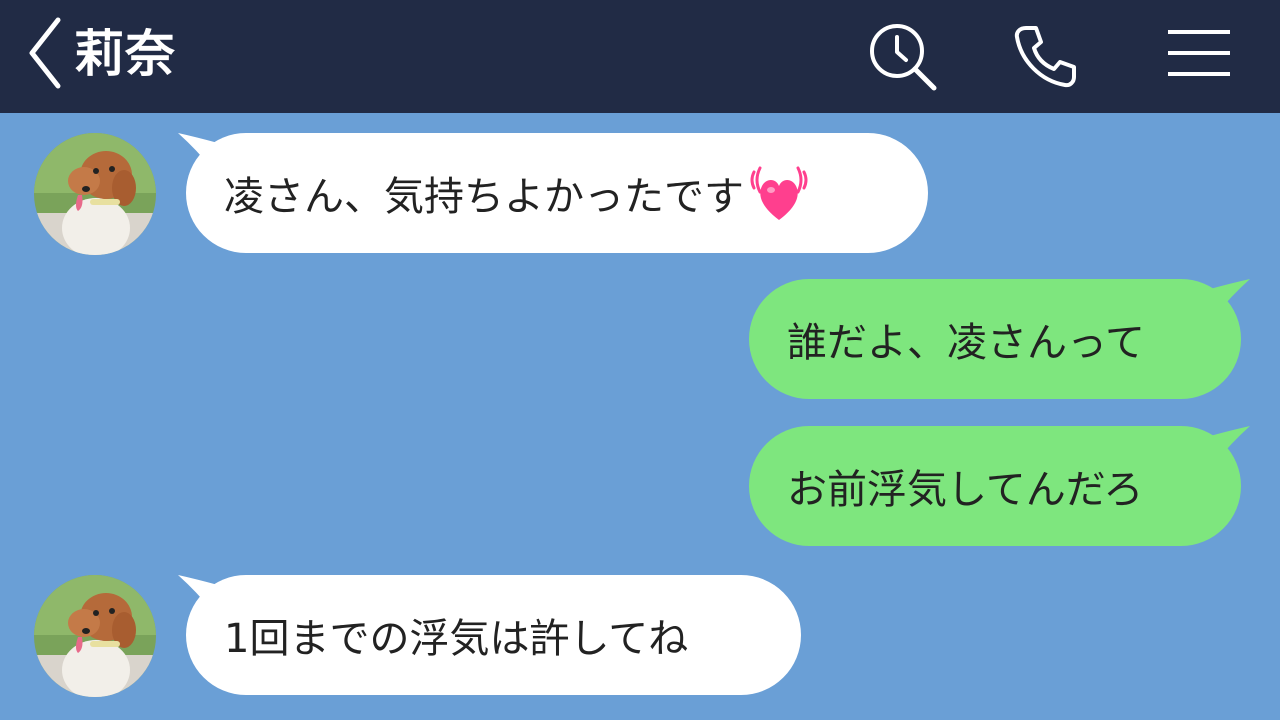 The height and width of the screenshot is (720, 1280). What do you see at coordinates (1046, 56) in the screenshot?
I see `phone-icon` at bounding box center [1046, 56].